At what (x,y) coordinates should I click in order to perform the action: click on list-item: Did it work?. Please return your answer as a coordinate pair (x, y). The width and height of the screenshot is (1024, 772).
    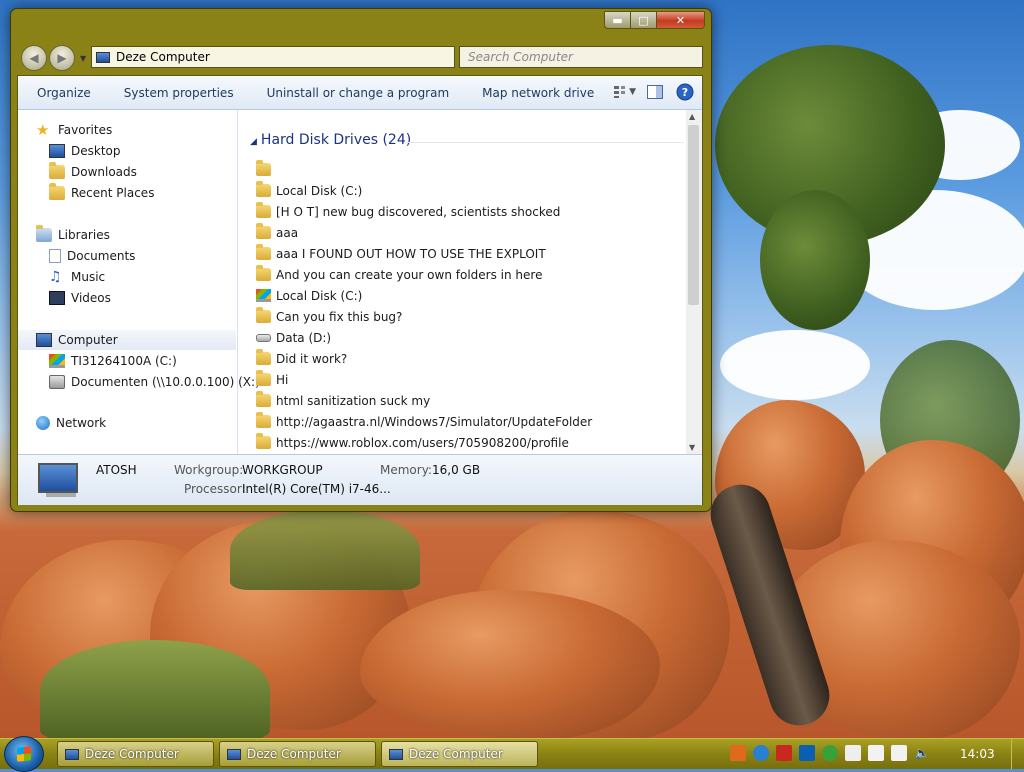
    Looking at the image, I should click on (301, 358).